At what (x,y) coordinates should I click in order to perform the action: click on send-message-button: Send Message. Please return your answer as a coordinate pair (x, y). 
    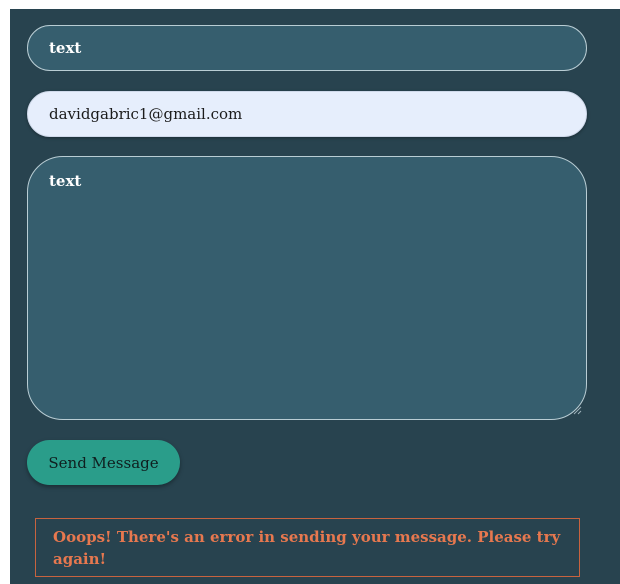
    Looking at the image, I should click on (103, 462).